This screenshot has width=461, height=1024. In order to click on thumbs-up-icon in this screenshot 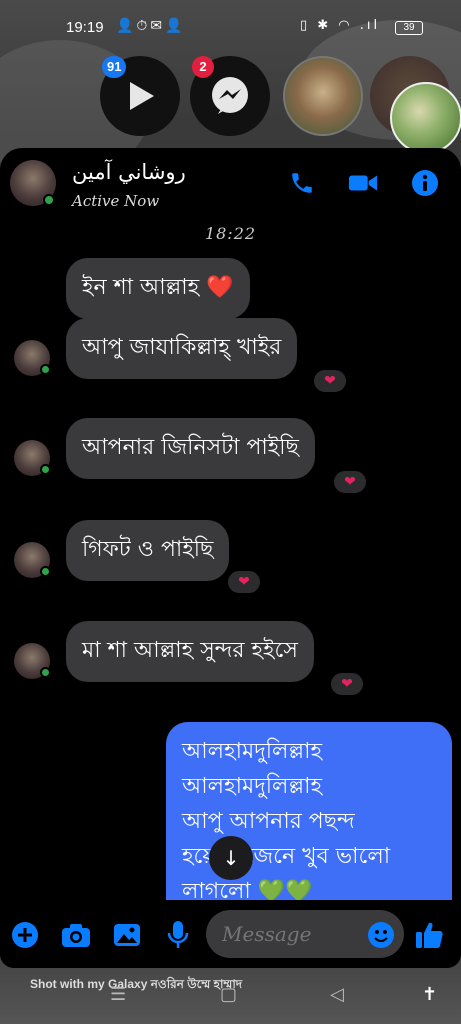, I will do `click(429, 935)`.